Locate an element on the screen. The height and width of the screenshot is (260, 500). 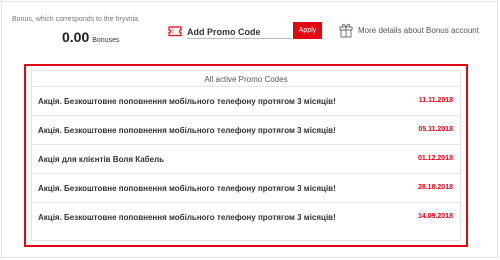
apply-button: Apply is located at coordinates (307, 30).